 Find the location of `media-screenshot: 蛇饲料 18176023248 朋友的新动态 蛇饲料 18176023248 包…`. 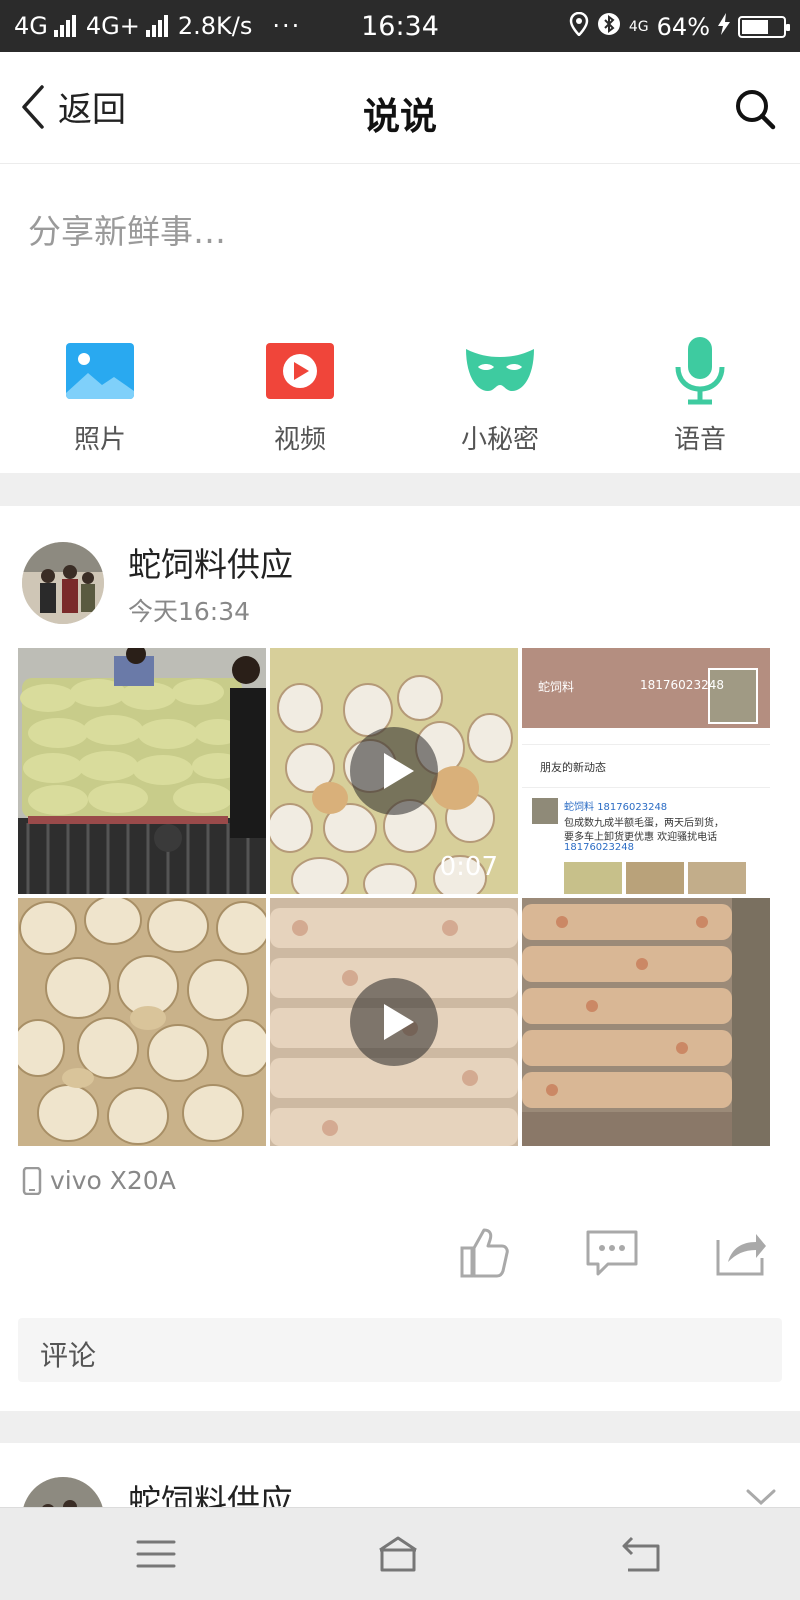

media-screenshot: 蛇饲料 18176023248 朋友的新动态 蛇饲料 18176023248 包… is located at coordinates (646, 771).